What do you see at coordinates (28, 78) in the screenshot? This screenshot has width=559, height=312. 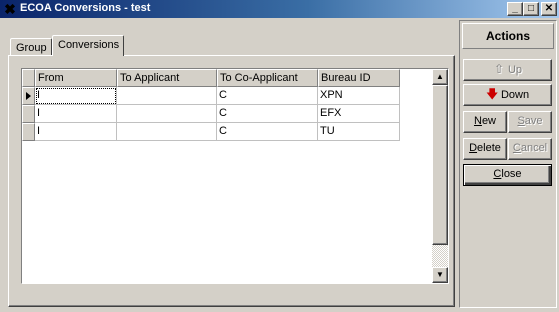 I see `row-indicator-header` at bounding box center [28, 78].